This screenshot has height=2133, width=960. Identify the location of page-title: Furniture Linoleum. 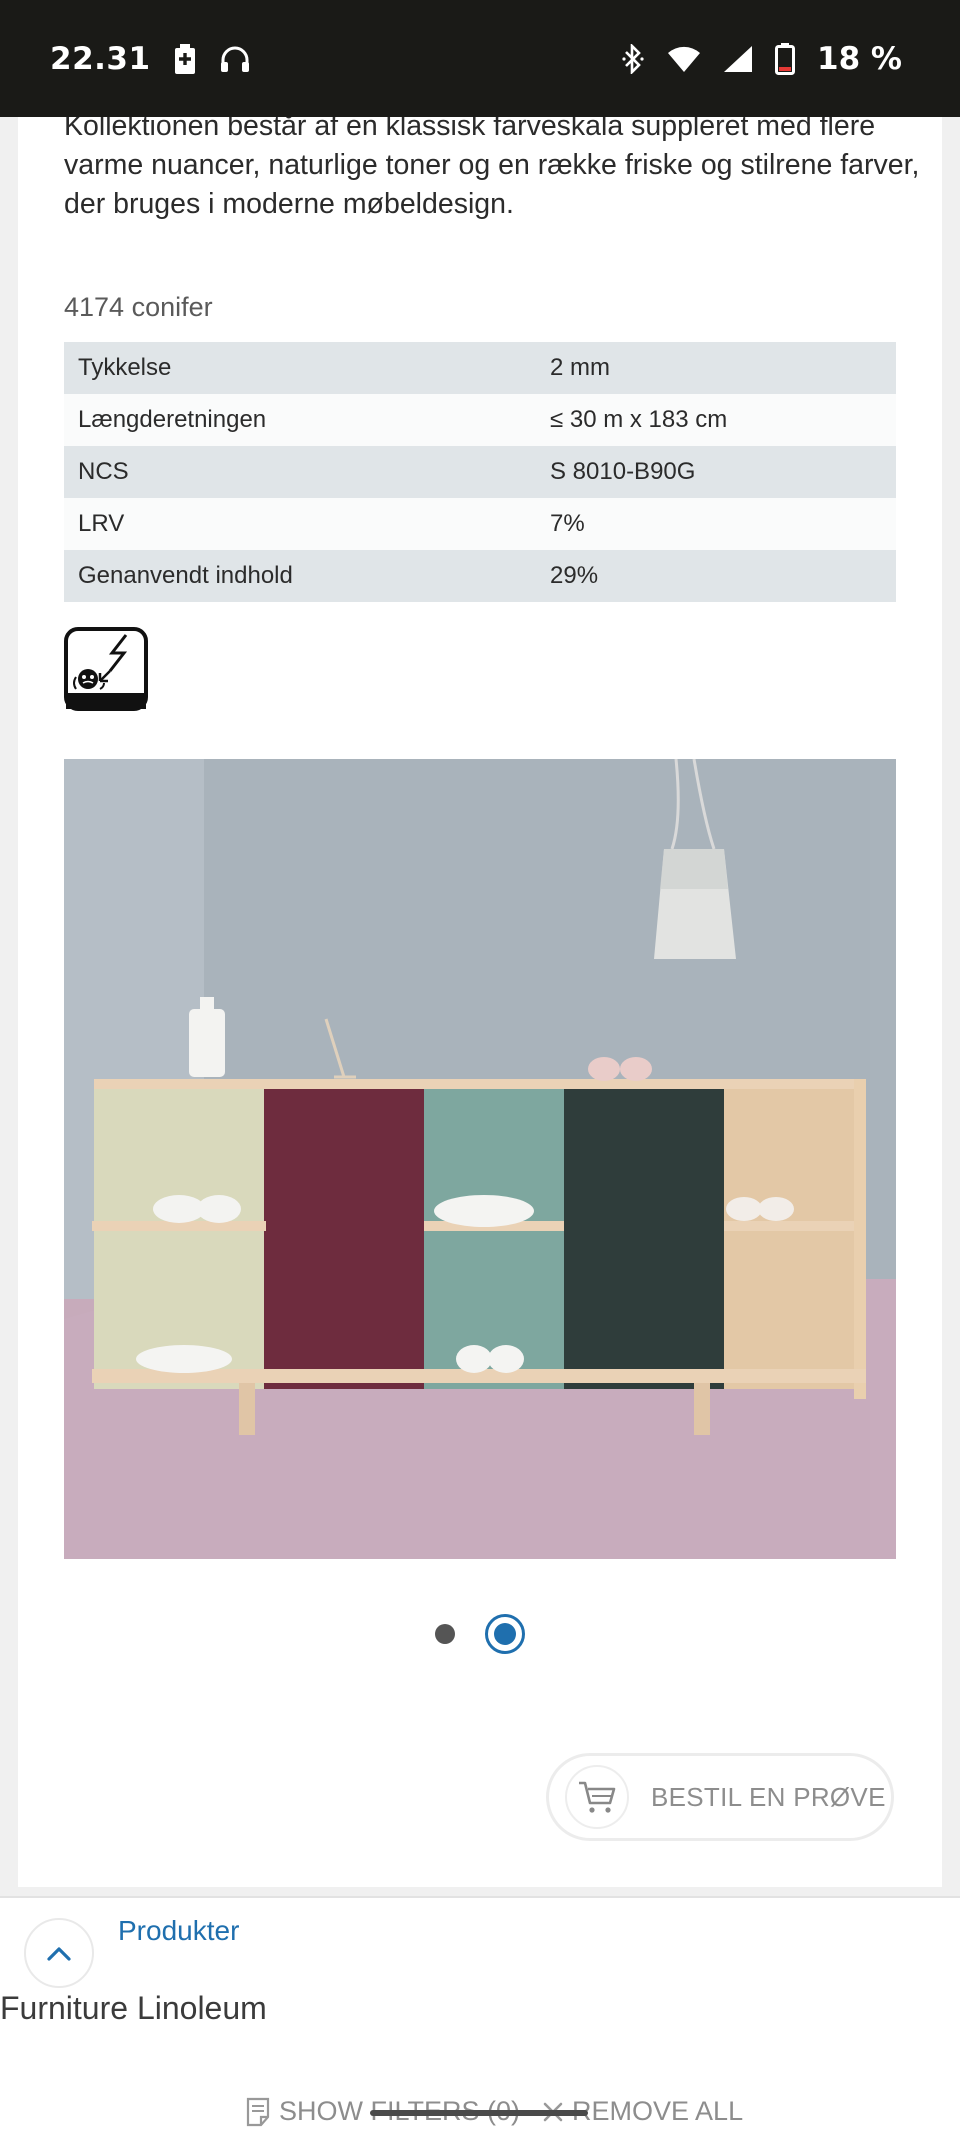
(133, 2008).